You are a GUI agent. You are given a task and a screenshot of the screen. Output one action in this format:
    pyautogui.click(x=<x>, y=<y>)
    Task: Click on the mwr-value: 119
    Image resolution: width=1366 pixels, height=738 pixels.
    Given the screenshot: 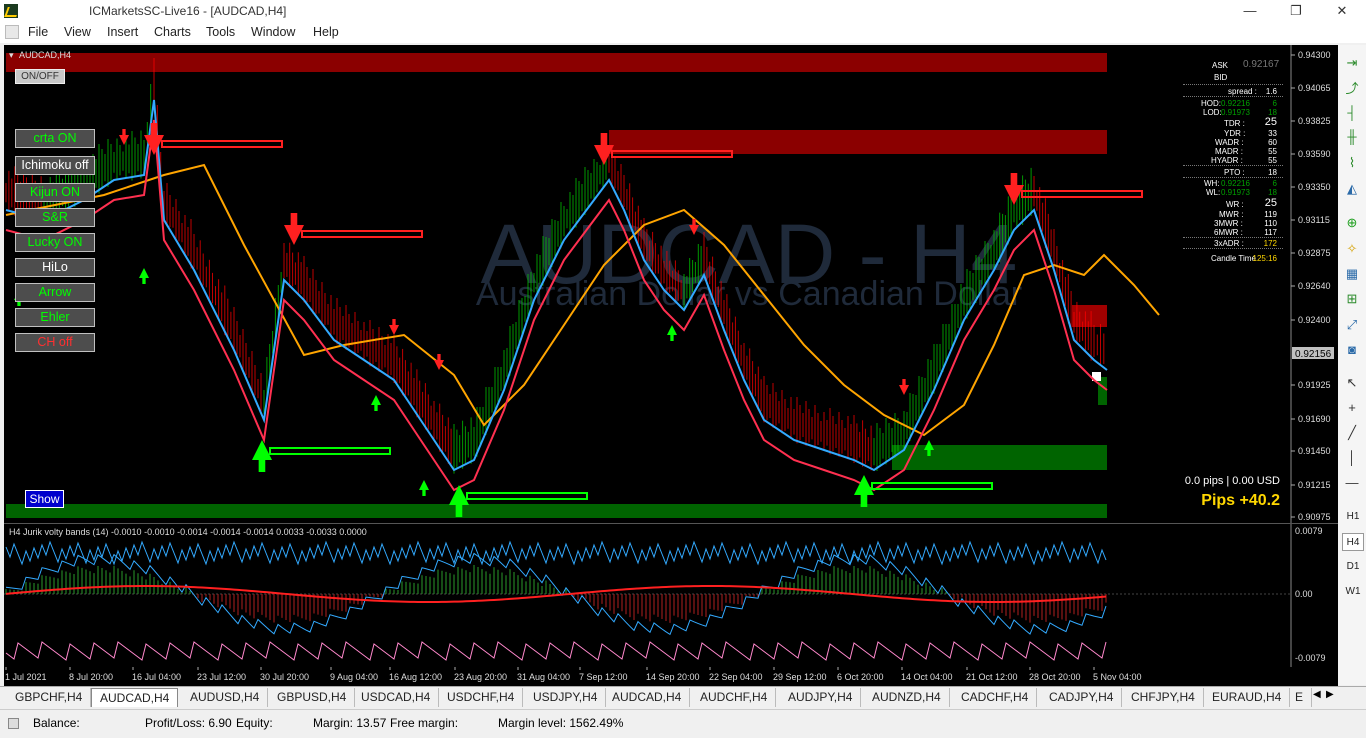 What is the action you would take?
    pyautogui.click(x=1270, y=214)
    